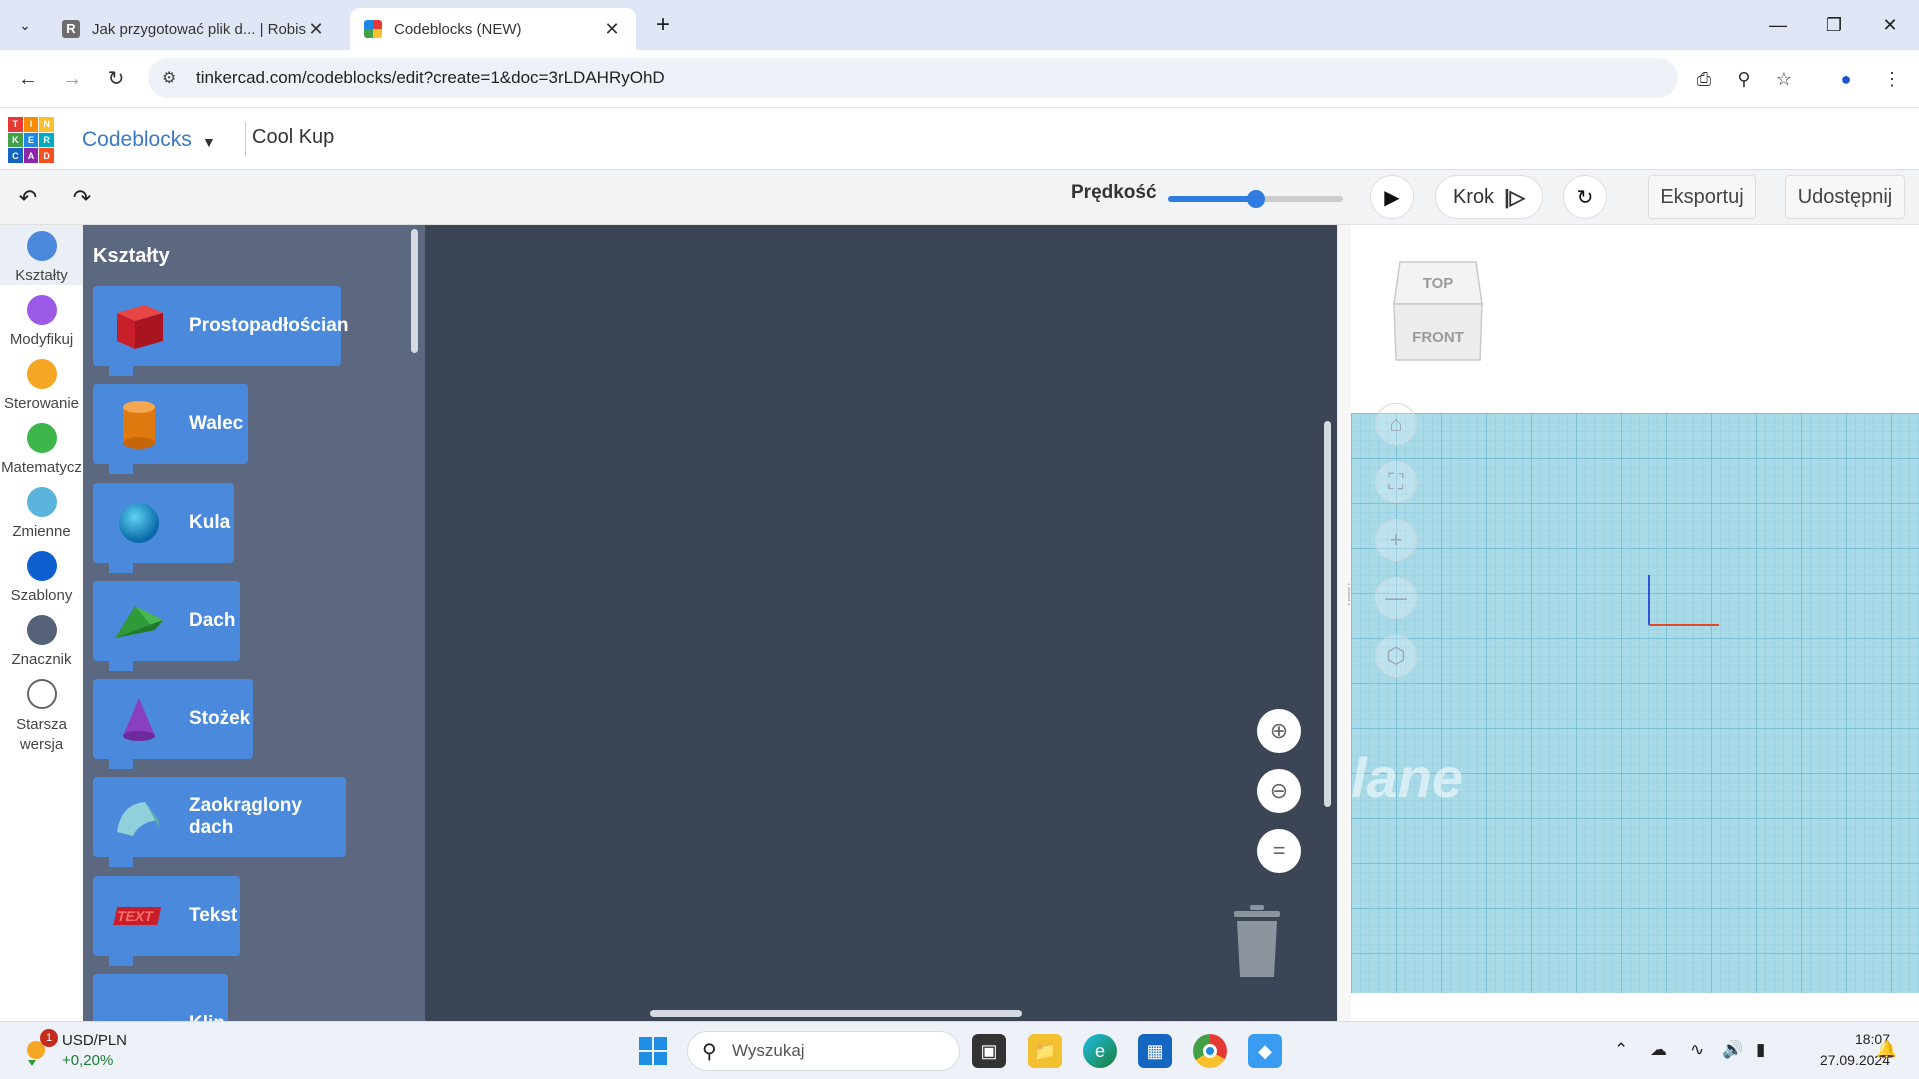 Image resolution: width=1919 pixels, height=1079 pixels. I want to click on show-hidden-icons-icon: ⌃, so click(1621, 1050).